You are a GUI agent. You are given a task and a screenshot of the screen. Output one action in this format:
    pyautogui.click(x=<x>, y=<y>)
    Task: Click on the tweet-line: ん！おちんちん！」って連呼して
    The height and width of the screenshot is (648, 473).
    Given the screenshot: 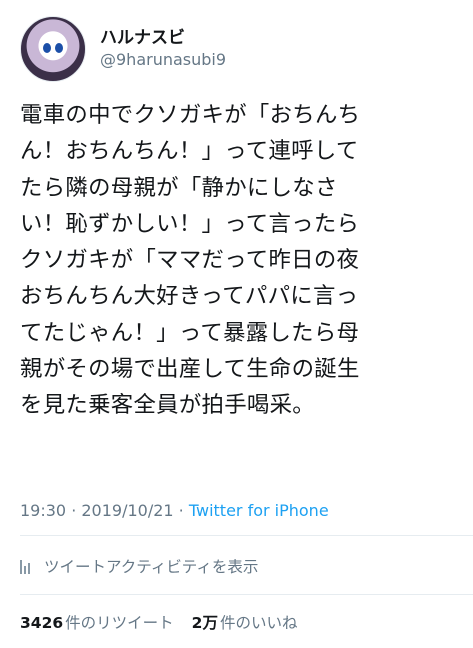 What is the action you would take?
    pyautogui.click(x=189, y=151)
    